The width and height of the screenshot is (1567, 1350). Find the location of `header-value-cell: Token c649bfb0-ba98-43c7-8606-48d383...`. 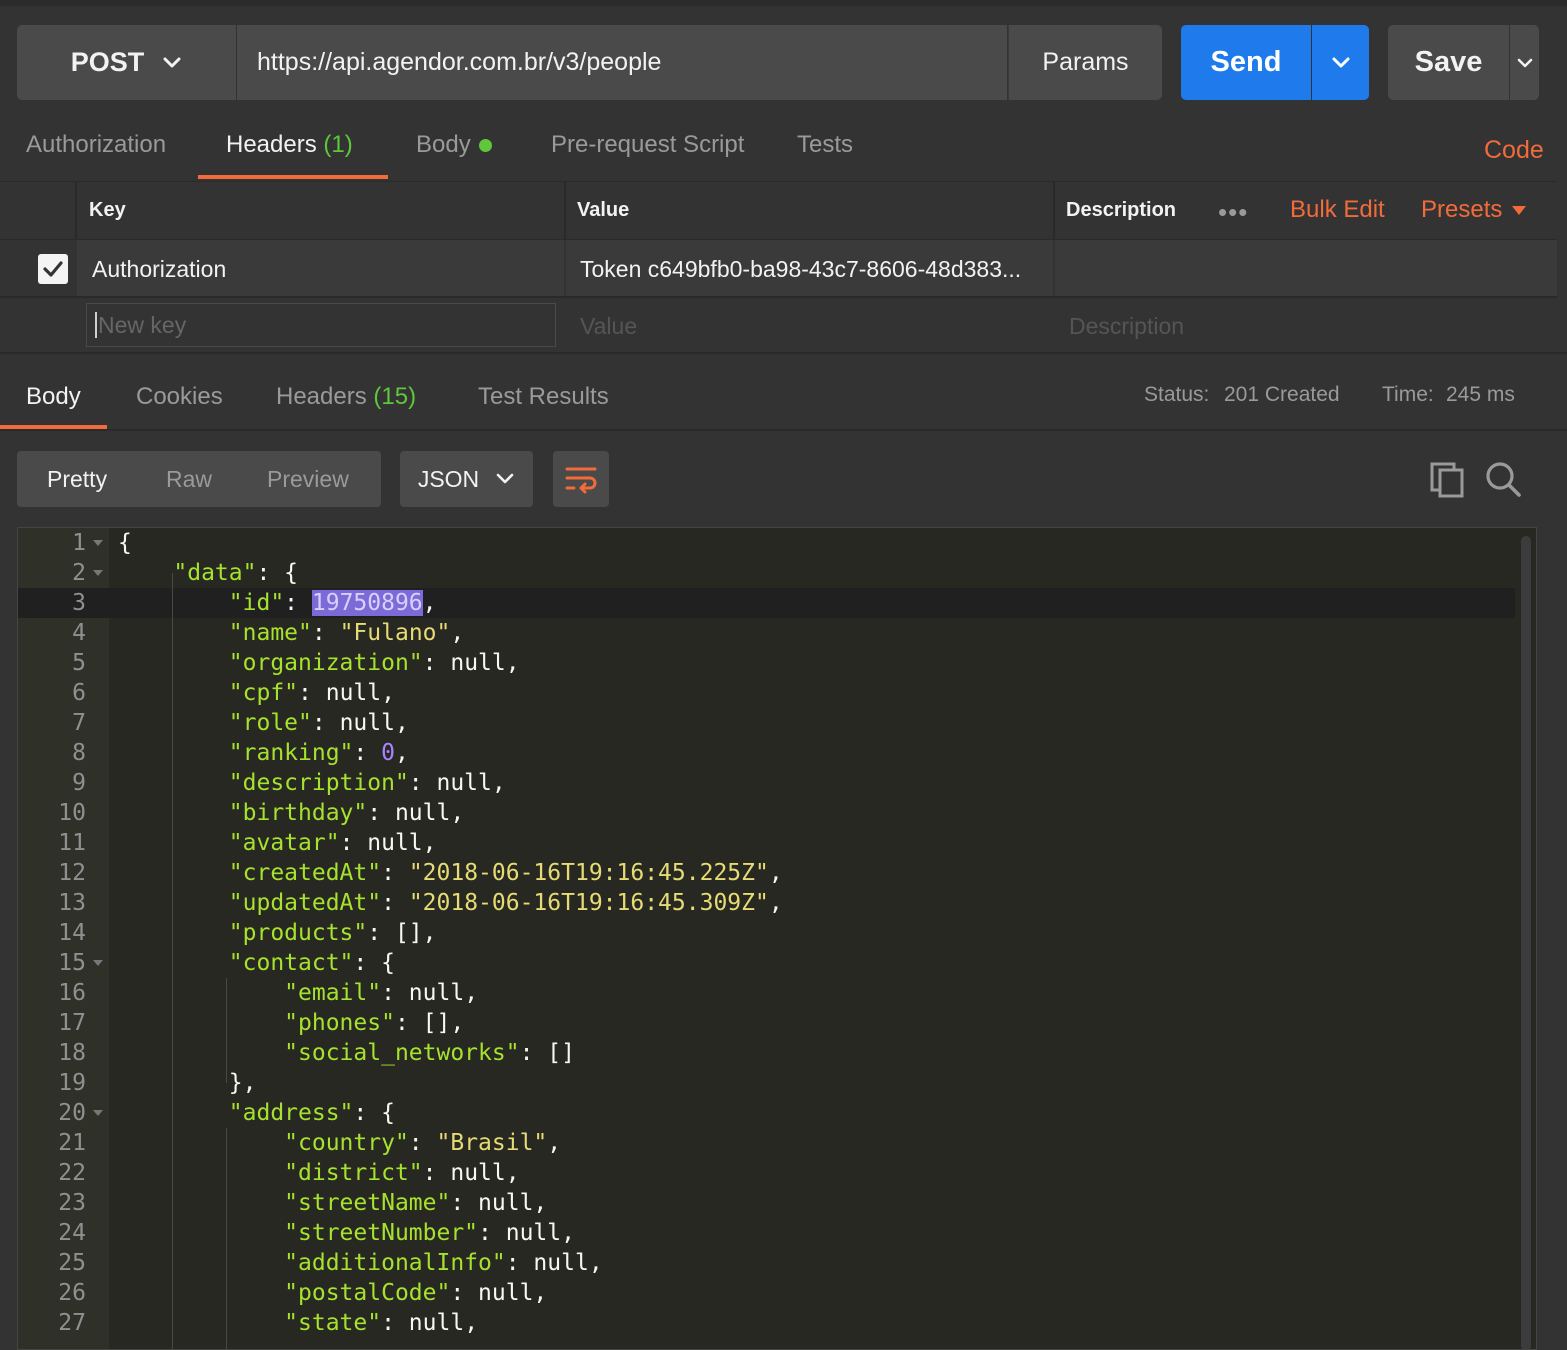

header-value-cell: Token c649bfb0-ba98-43c7-8606-48d383... is located at coordinates (800, 269).